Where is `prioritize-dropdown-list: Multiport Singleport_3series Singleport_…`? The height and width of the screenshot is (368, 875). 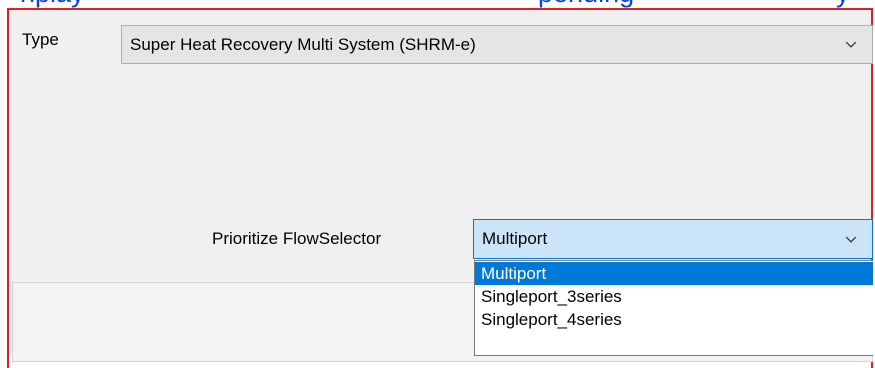 prioritize-dropdown-list: Multiport Singleport_3series Singleport_… is located at coordinates (673, 308).